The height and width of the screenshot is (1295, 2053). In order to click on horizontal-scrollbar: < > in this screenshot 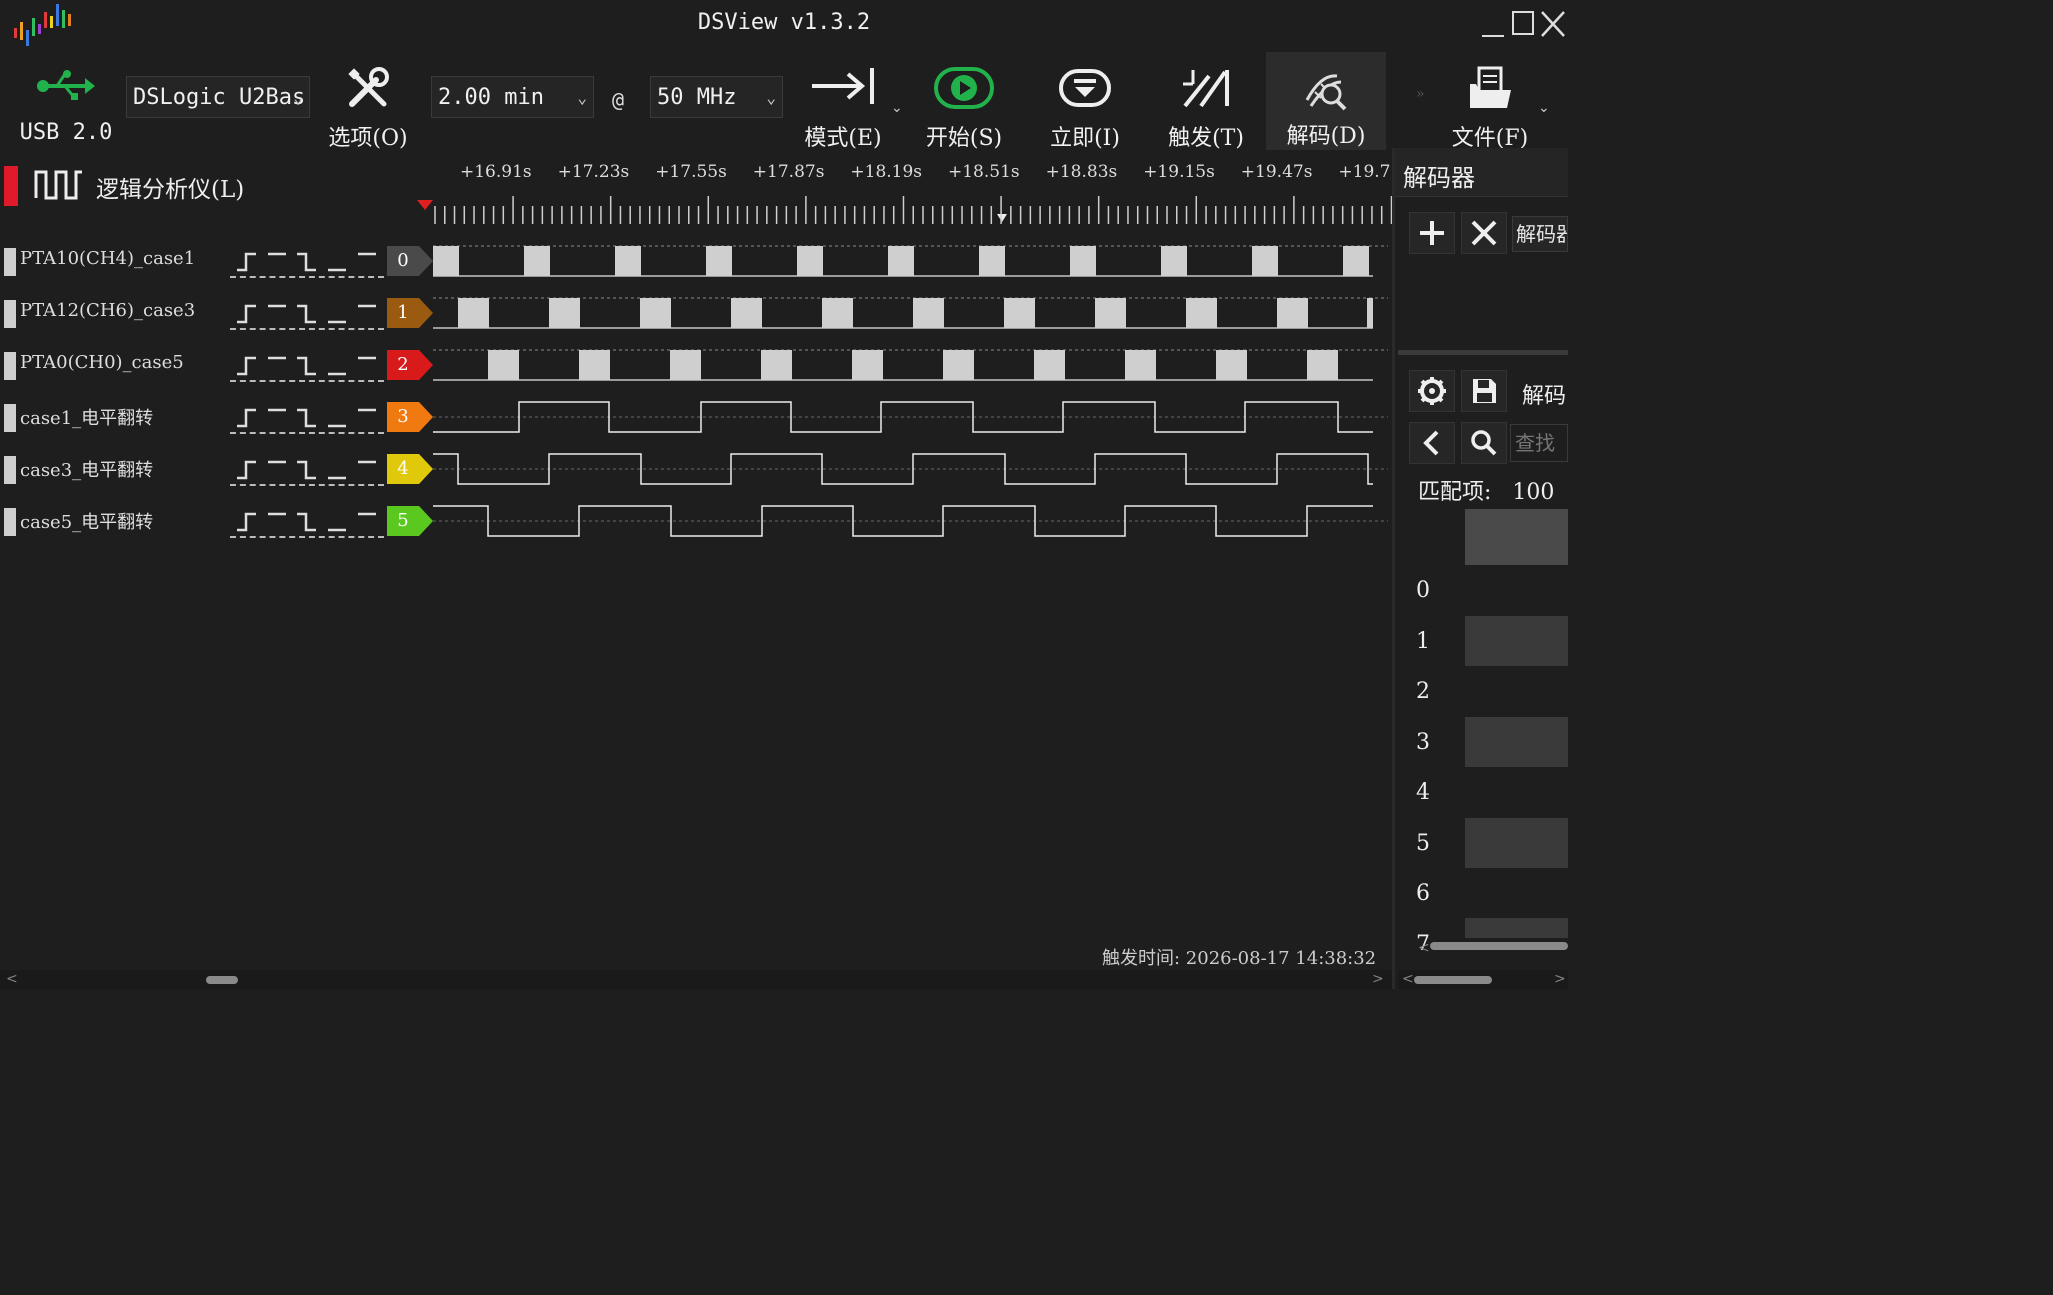, I will do `click(696, 979)`.